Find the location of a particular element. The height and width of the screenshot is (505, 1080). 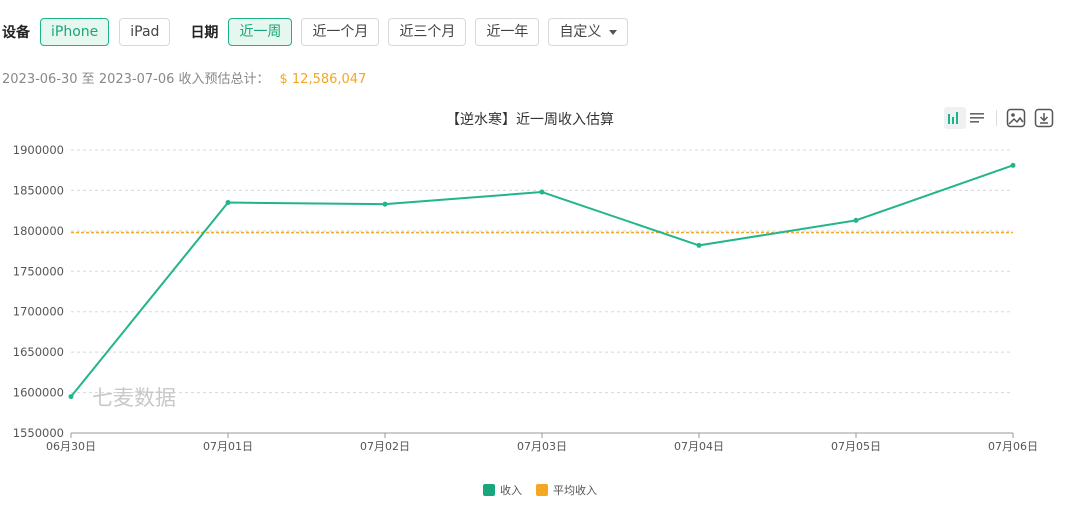

x-tick-label: 07月06日 is located at coordinates (1013, 446).